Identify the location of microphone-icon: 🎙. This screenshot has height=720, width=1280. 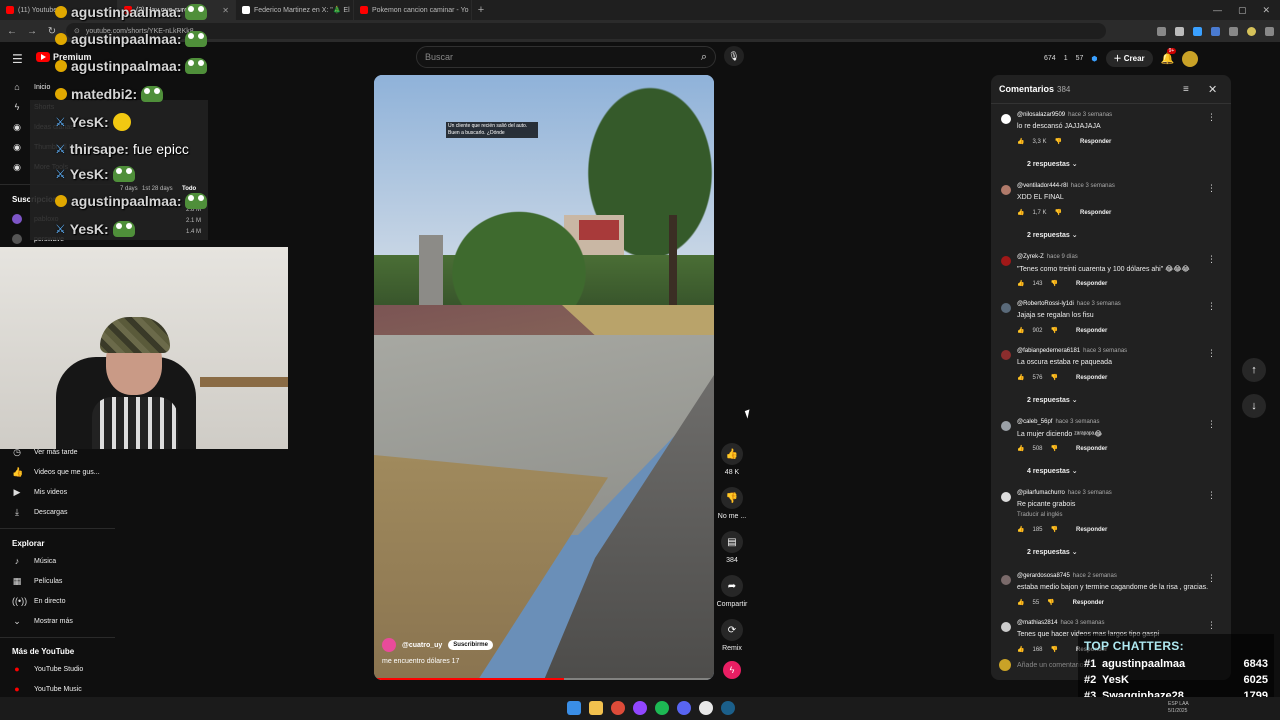
(734, 56).